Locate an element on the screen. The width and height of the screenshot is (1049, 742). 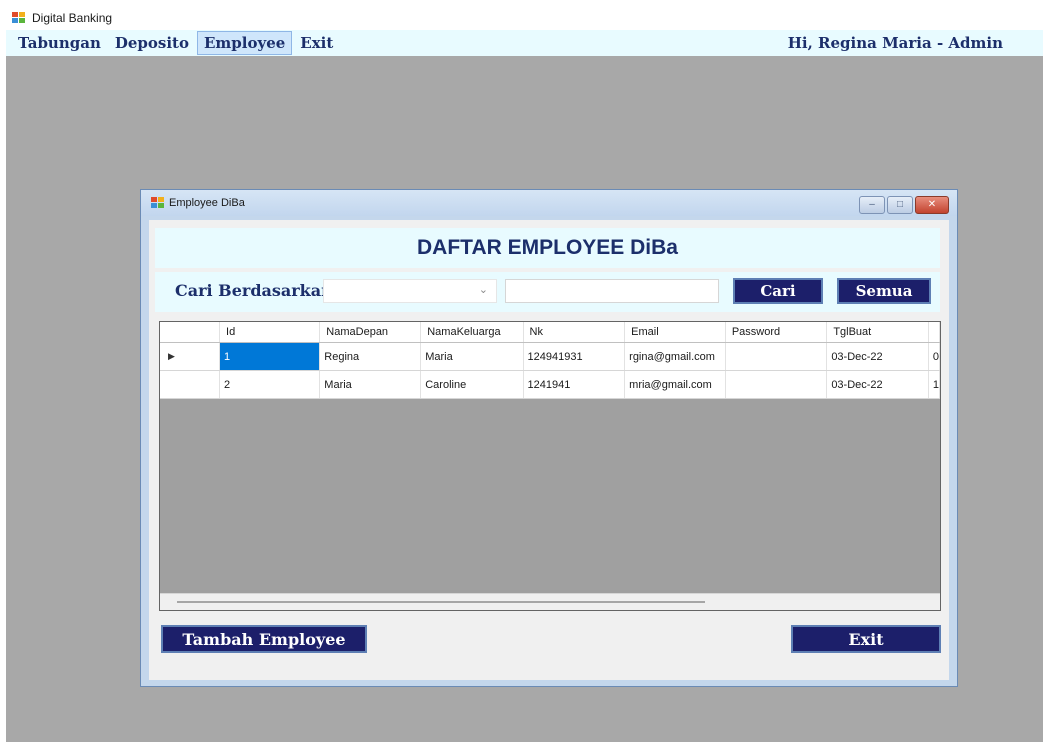
cari-button: Cari is located at coordinates (778, 291).